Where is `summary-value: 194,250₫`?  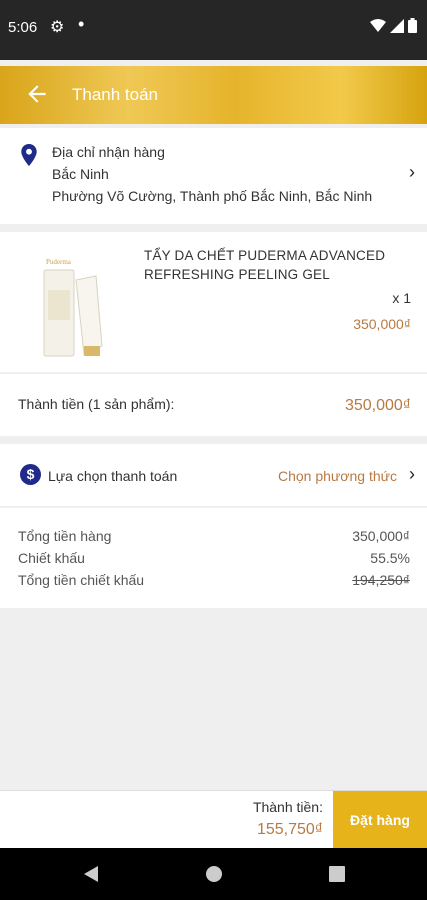 summary-value: 194,250₫ is located at coordinates (381, 580).